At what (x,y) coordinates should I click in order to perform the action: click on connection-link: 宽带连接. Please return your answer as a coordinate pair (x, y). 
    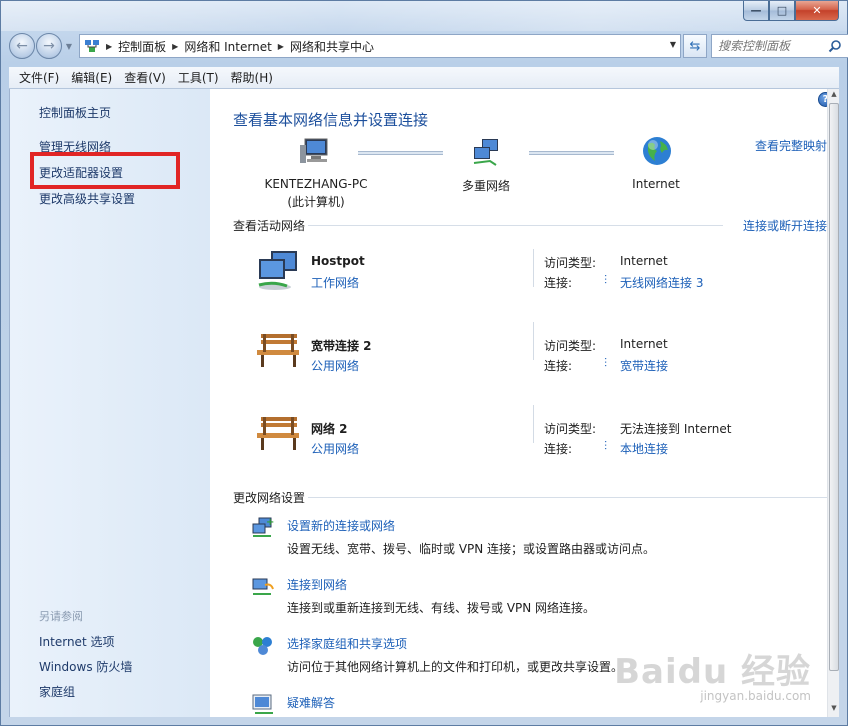
    Looking at the image, I should click on (644, 365).